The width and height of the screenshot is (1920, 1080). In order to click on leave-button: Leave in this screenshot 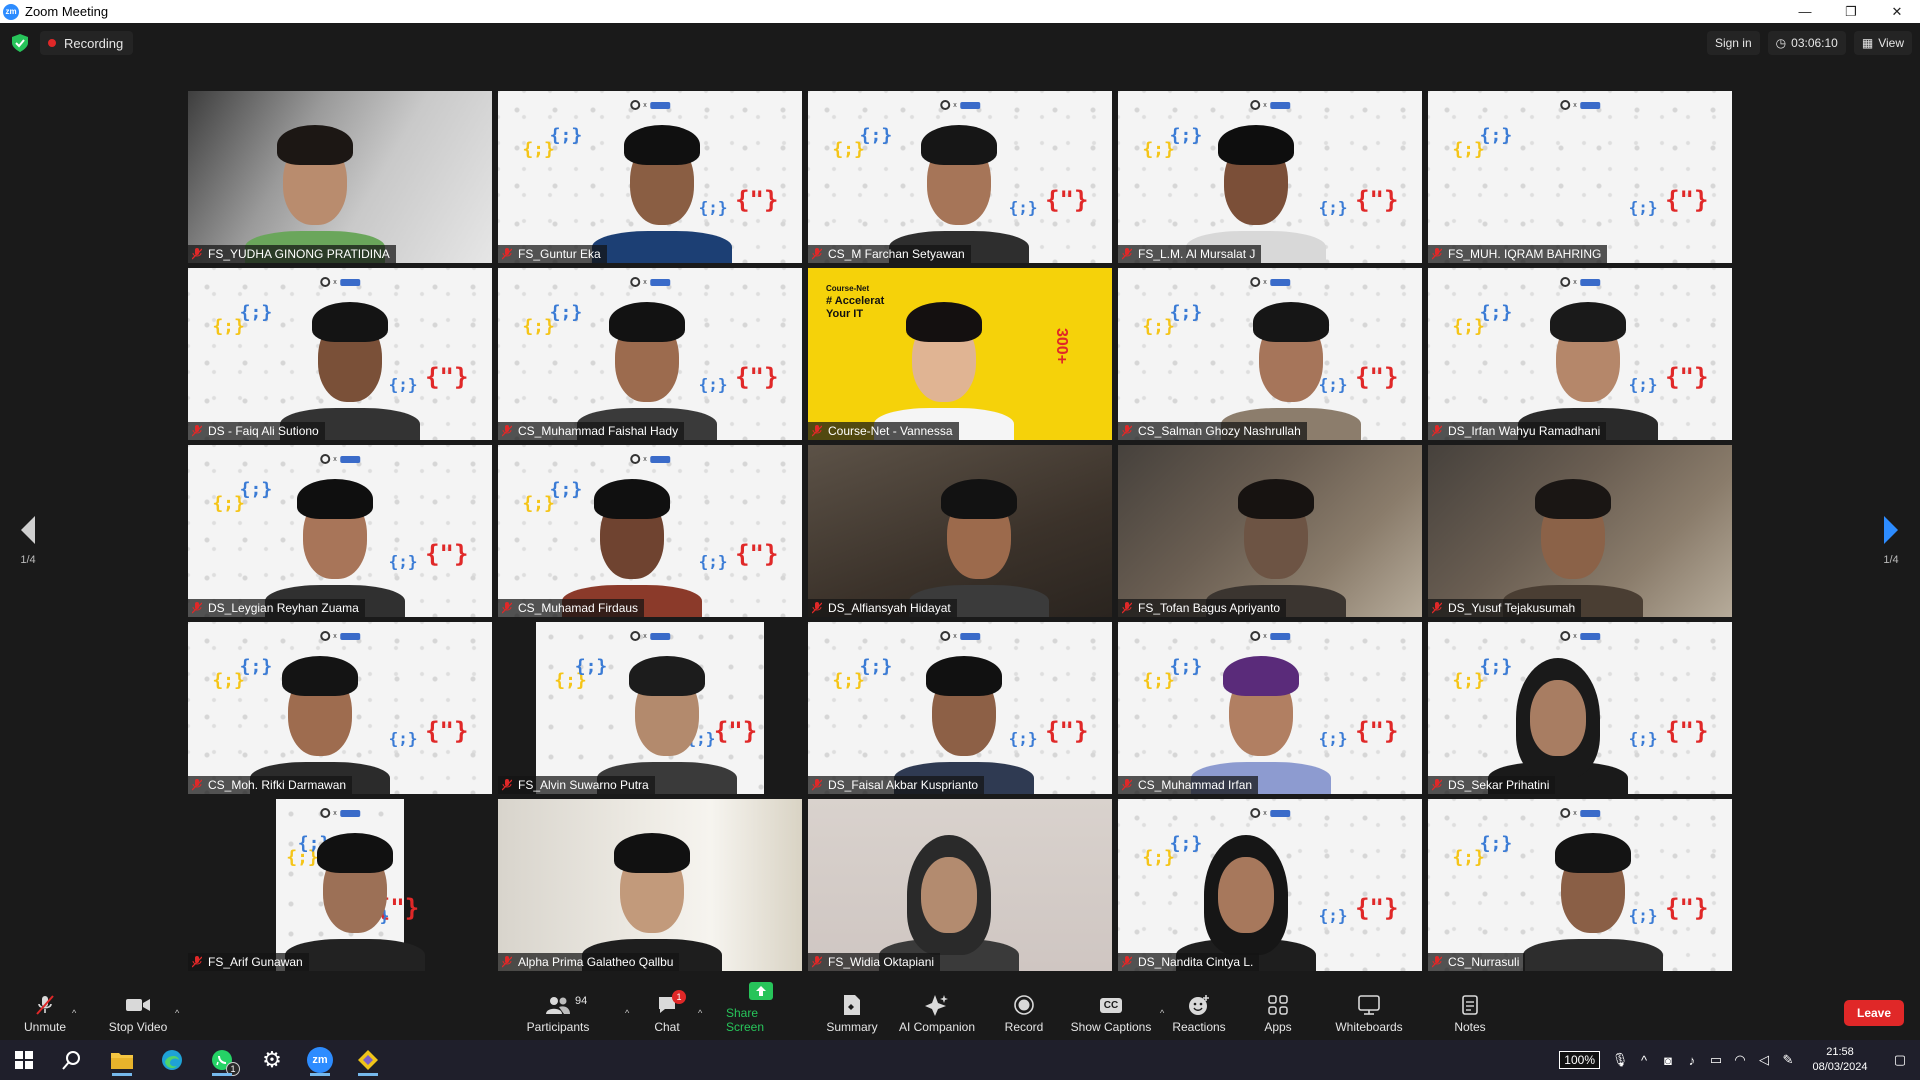, I will do `click(1874, 1013)`.